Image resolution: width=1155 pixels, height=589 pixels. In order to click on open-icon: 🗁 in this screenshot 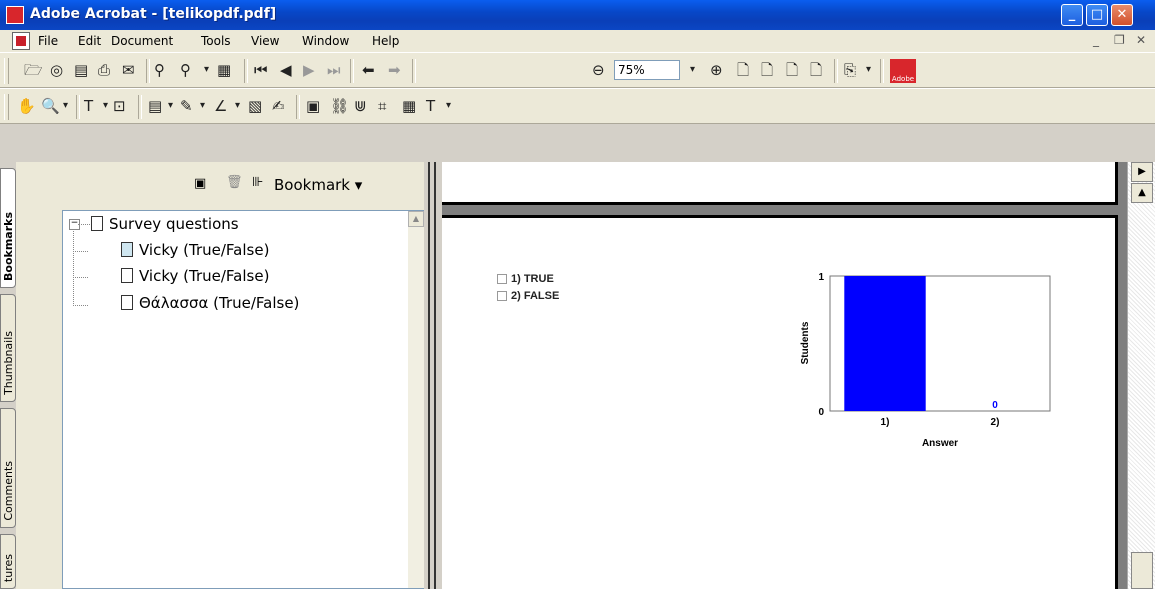, I will do `click(33, 70)`.